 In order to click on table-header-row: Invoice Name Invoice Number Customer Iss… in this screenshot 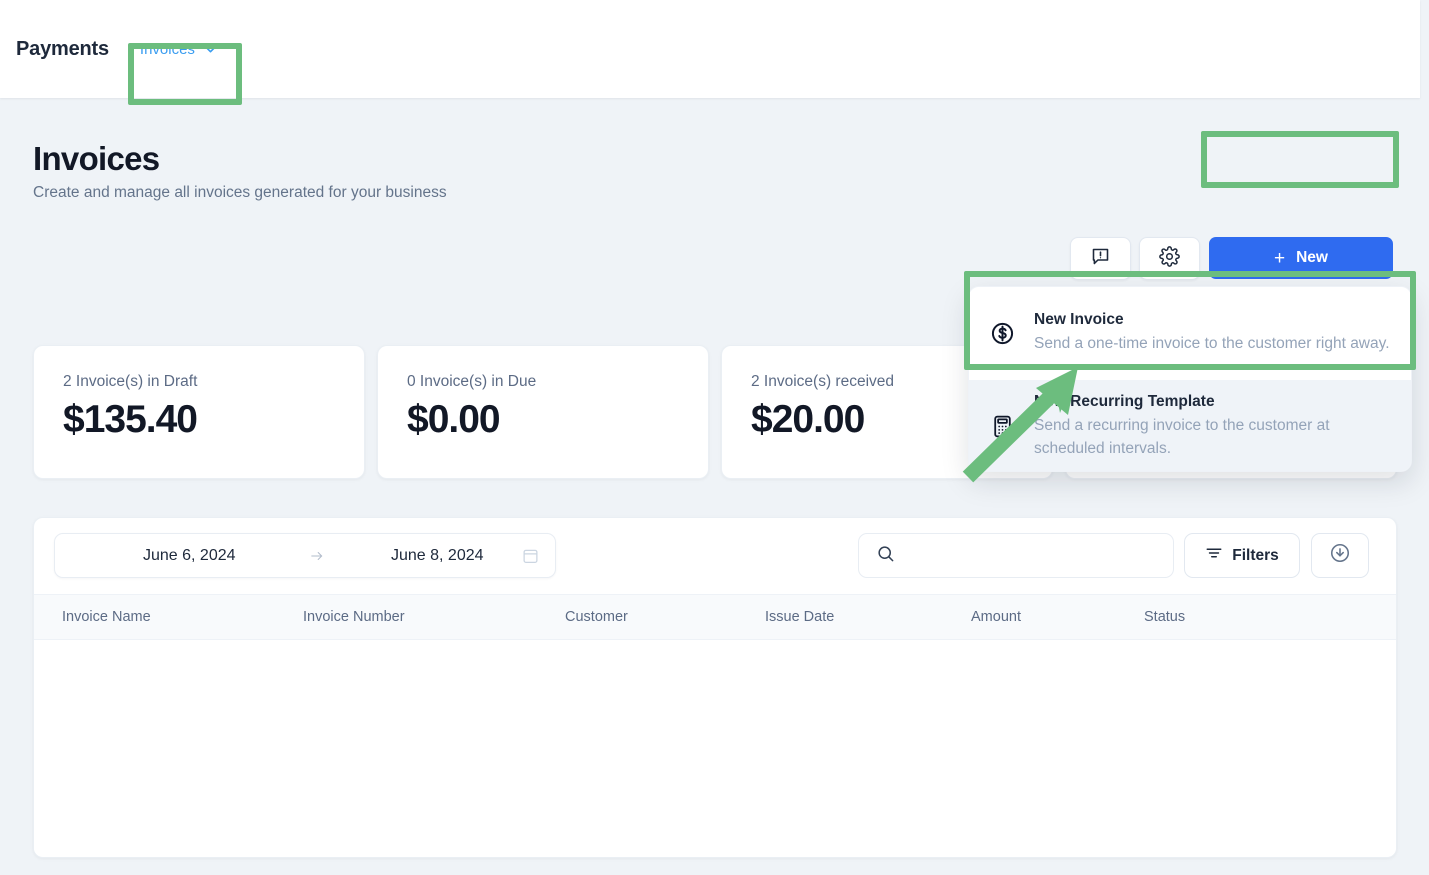, I will do `click(715, 617)`.